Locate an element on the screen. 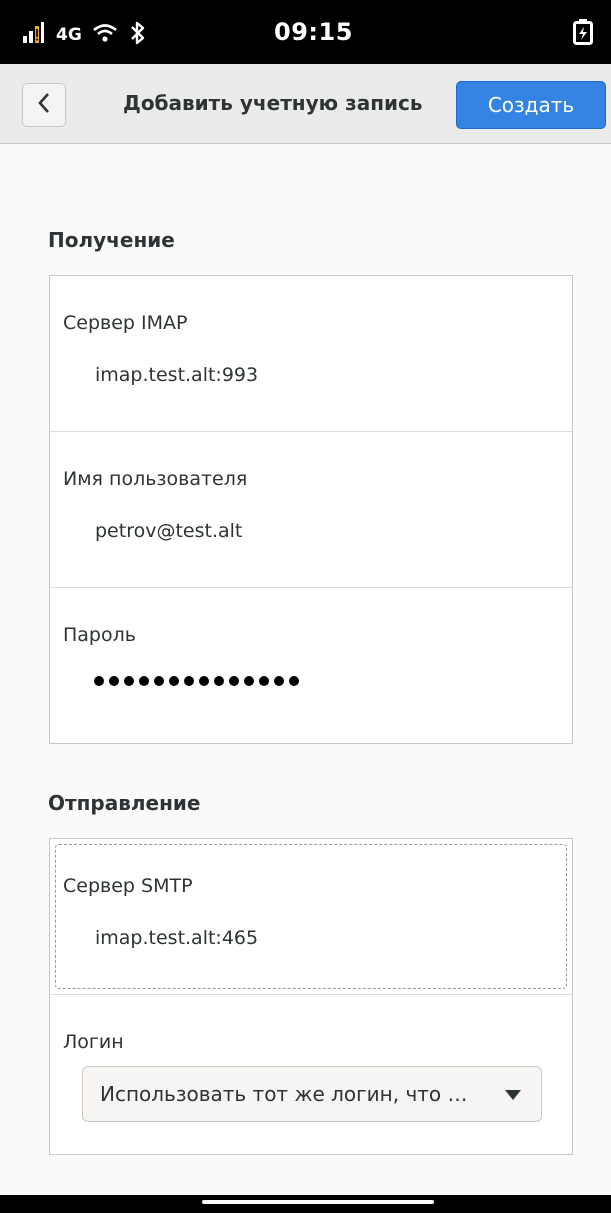  password-label: Пароль is located at coordinates (99, 635).